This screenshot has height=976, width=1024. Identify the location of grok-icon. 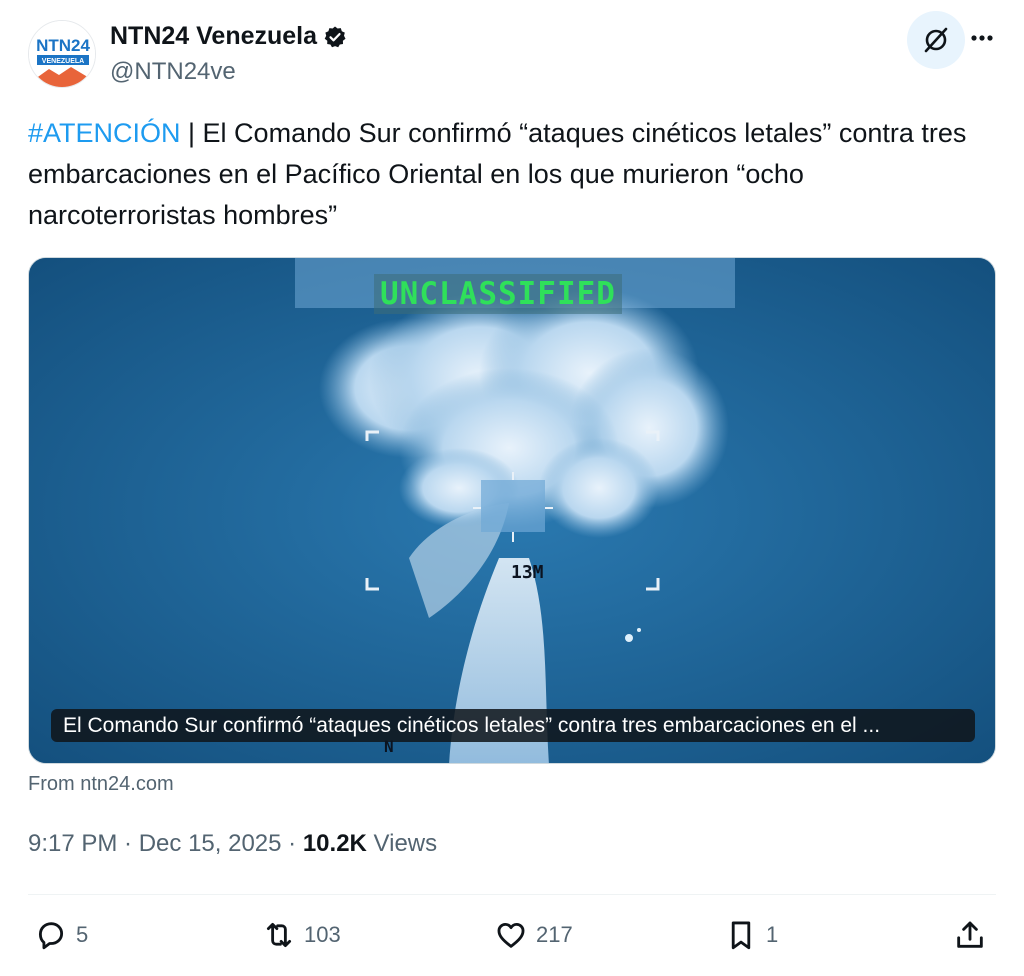
(936, 40).